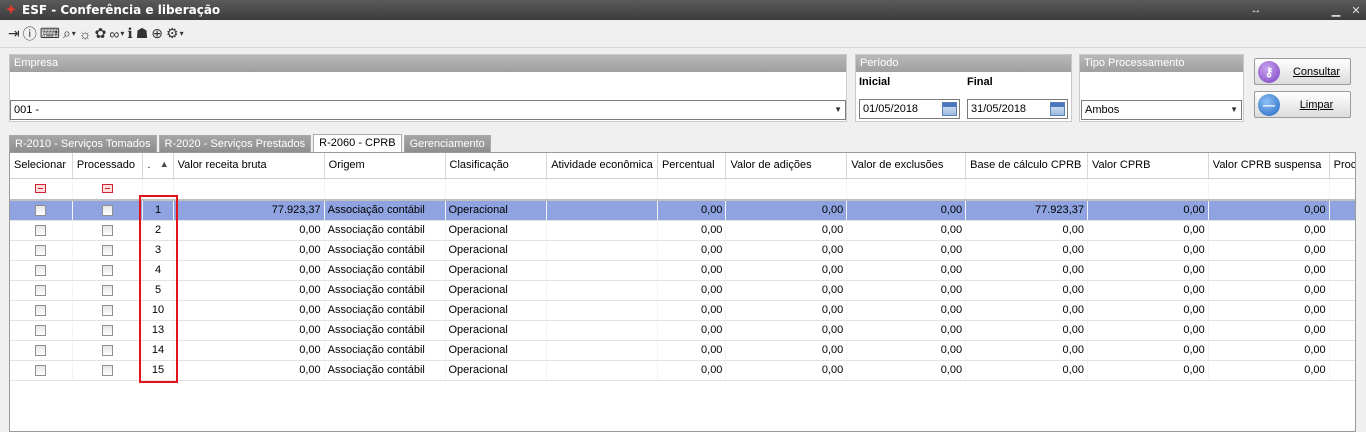  Describe the element at coordinates (496, 166) in the screenshot. I see `col-clasificacao: Clasificação` at that location.